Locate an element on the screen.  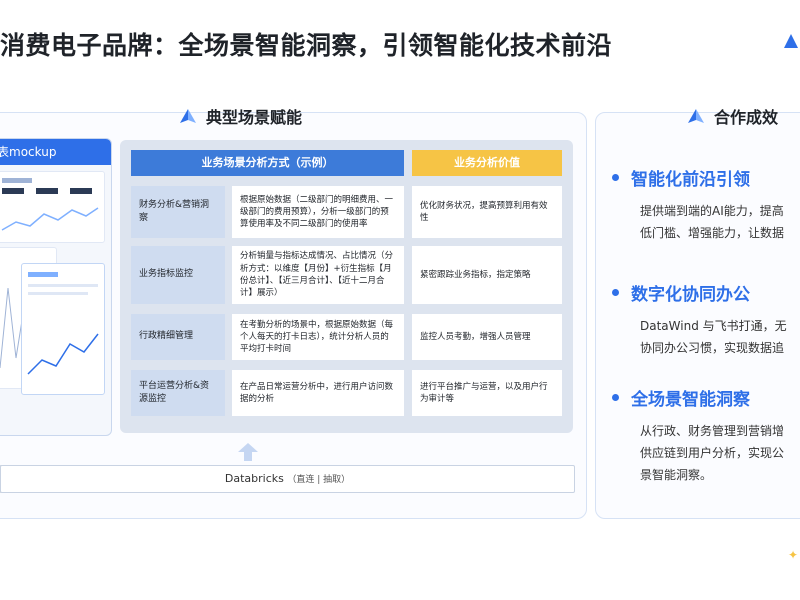
page-title: 消费电子品牌：全场景智能洞察，引领智能化技术前沿 is located at coordinates (306, 45).